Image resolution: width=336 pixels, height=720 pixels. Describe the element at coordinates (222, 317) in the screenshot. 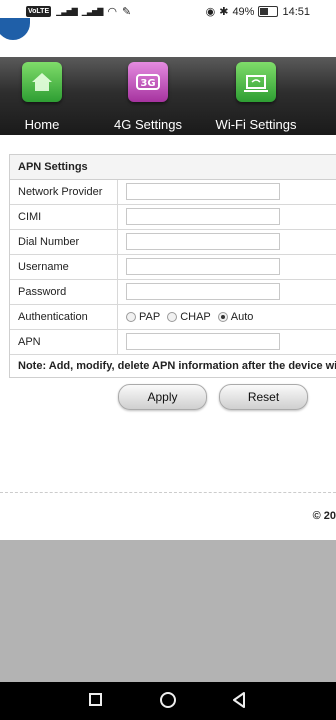

I see `radio-auto` at that location.